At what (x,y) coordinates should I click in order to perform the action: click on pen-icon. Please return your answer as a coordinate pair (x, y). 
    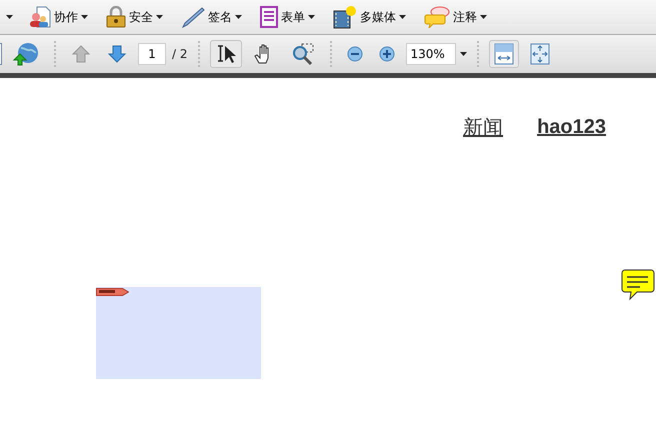
    Looking at the image, I should click on (193, 17).